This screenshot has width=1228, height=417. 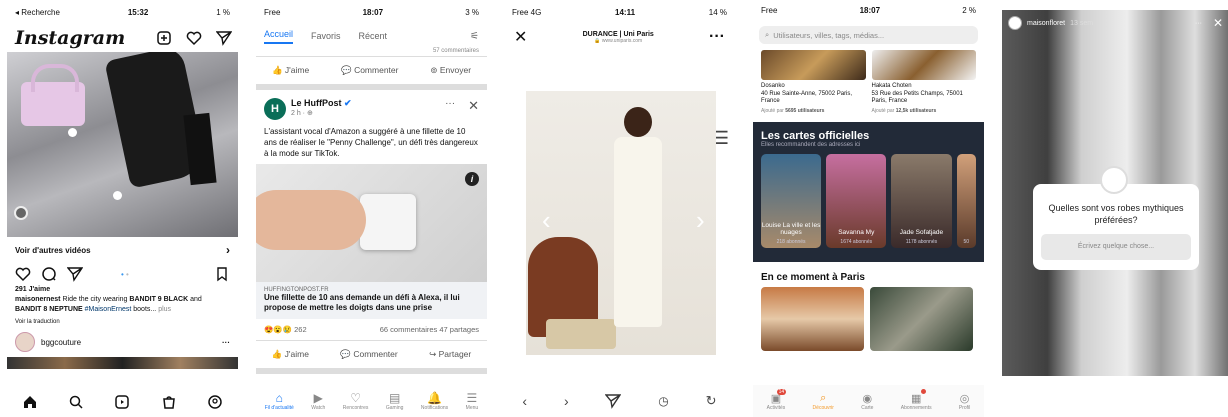 What do you see at coordinates (122, 250) in the screenshot?
I see `see-more-videos-row: Voir d'autres vidéos ›` at bounding box center [122, 250].